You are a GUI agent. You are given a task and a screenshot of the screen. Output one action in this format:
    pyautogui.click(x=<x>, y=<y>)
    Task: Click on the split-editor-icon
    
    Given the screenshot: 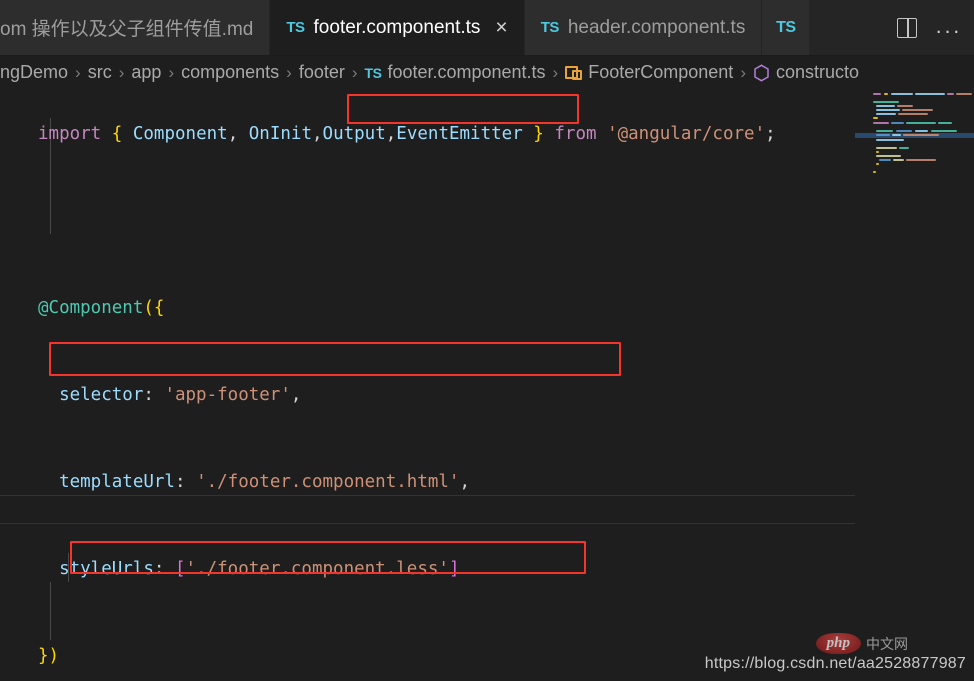 What is the action you would take?
    pyautogui.click(x=907, y=27)
    